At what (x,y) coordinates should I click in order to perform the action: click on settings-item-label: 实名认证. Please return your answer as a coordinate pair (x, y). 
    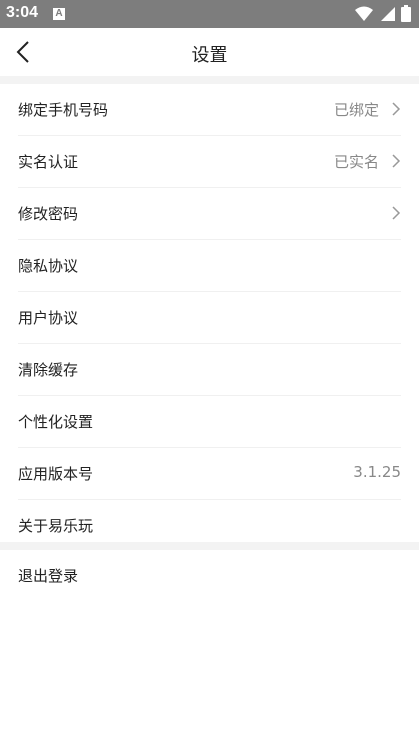
    Looking at the image, I should click on (48, 162).